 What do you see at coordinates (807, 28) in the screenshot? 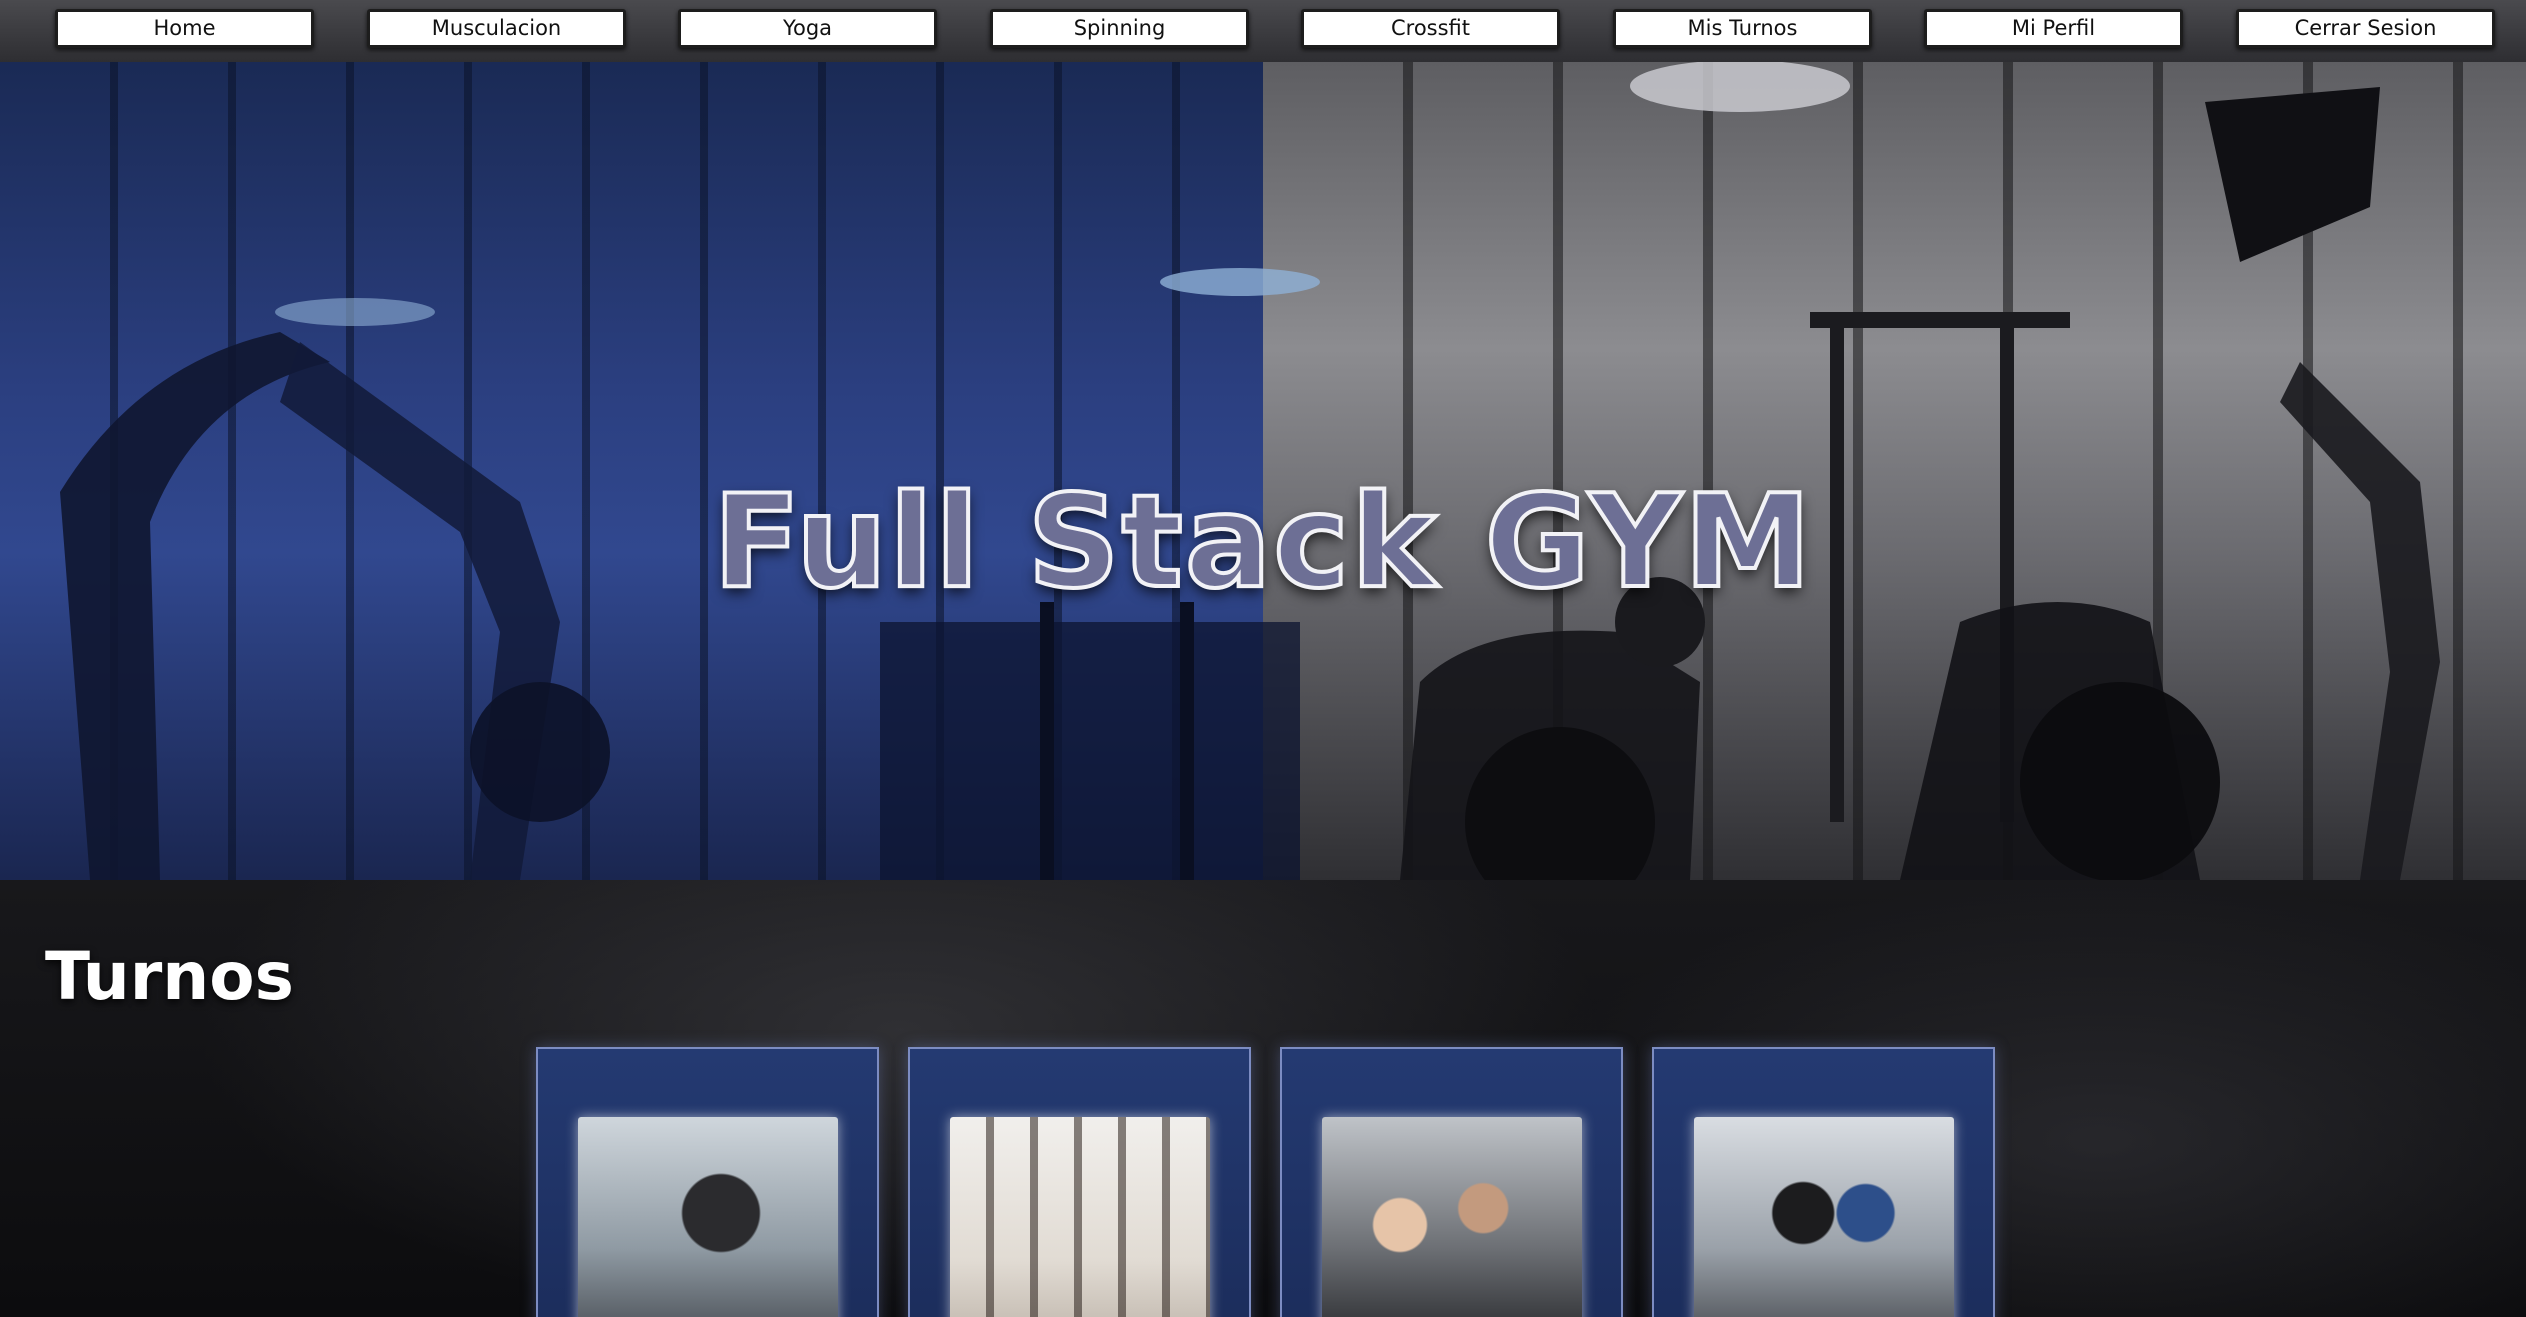
I see `nav-yoga-button: Yoga` at bounding box center [807, 28].